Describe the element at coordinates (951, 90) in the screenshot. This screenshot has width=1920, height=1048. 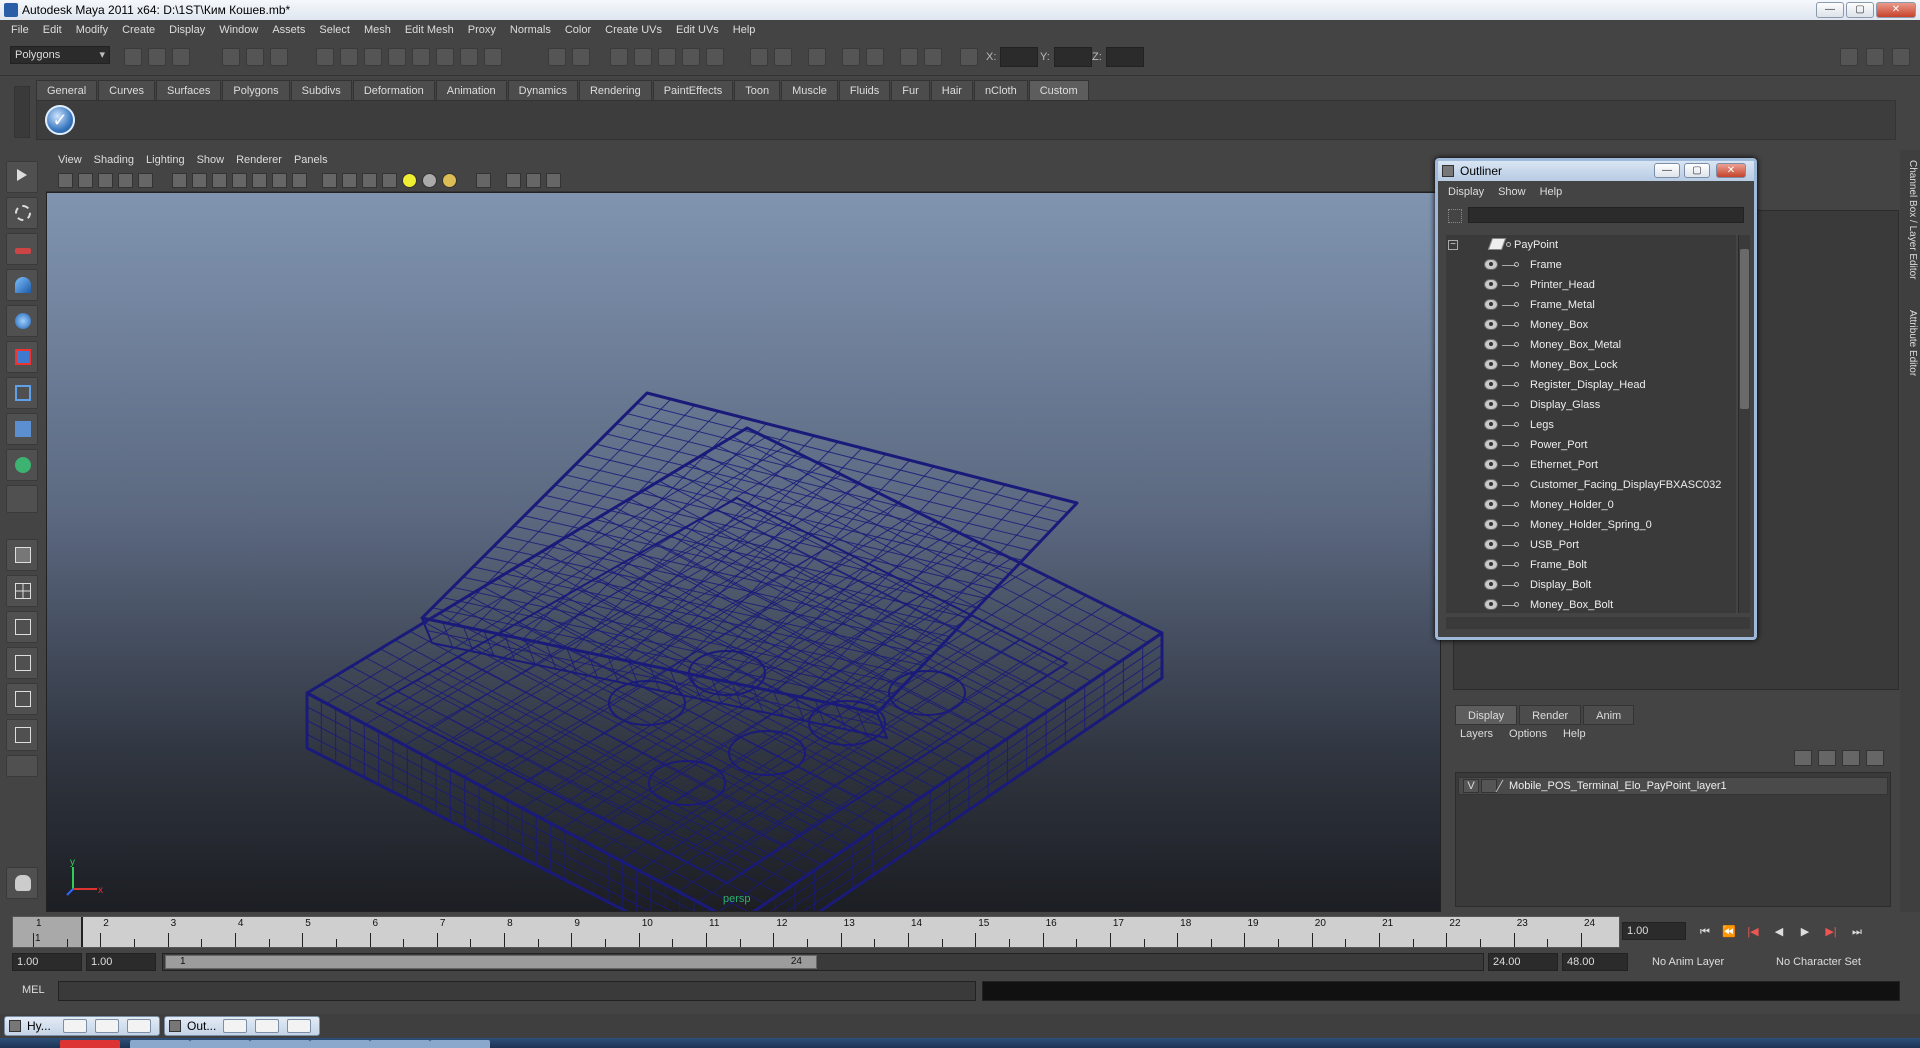
I see `tab-hair: Hair` at that location.